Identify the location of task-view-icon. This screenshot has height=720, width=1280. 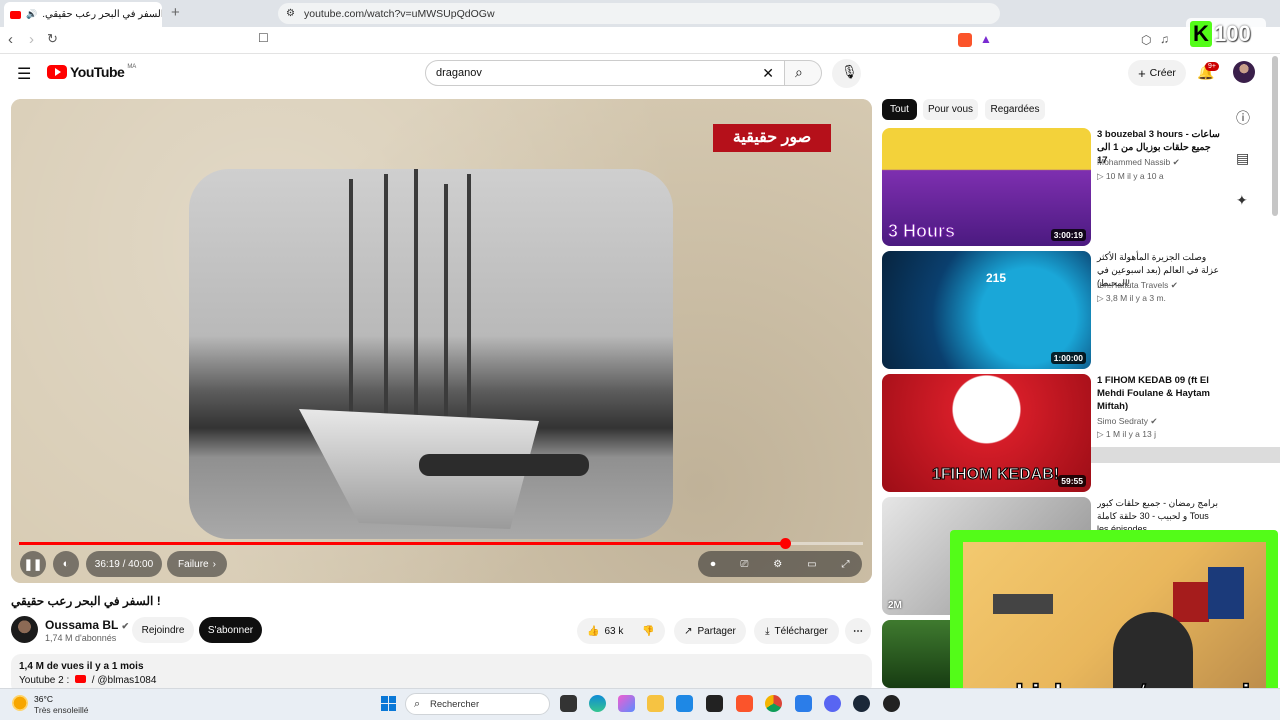
(568, 703).